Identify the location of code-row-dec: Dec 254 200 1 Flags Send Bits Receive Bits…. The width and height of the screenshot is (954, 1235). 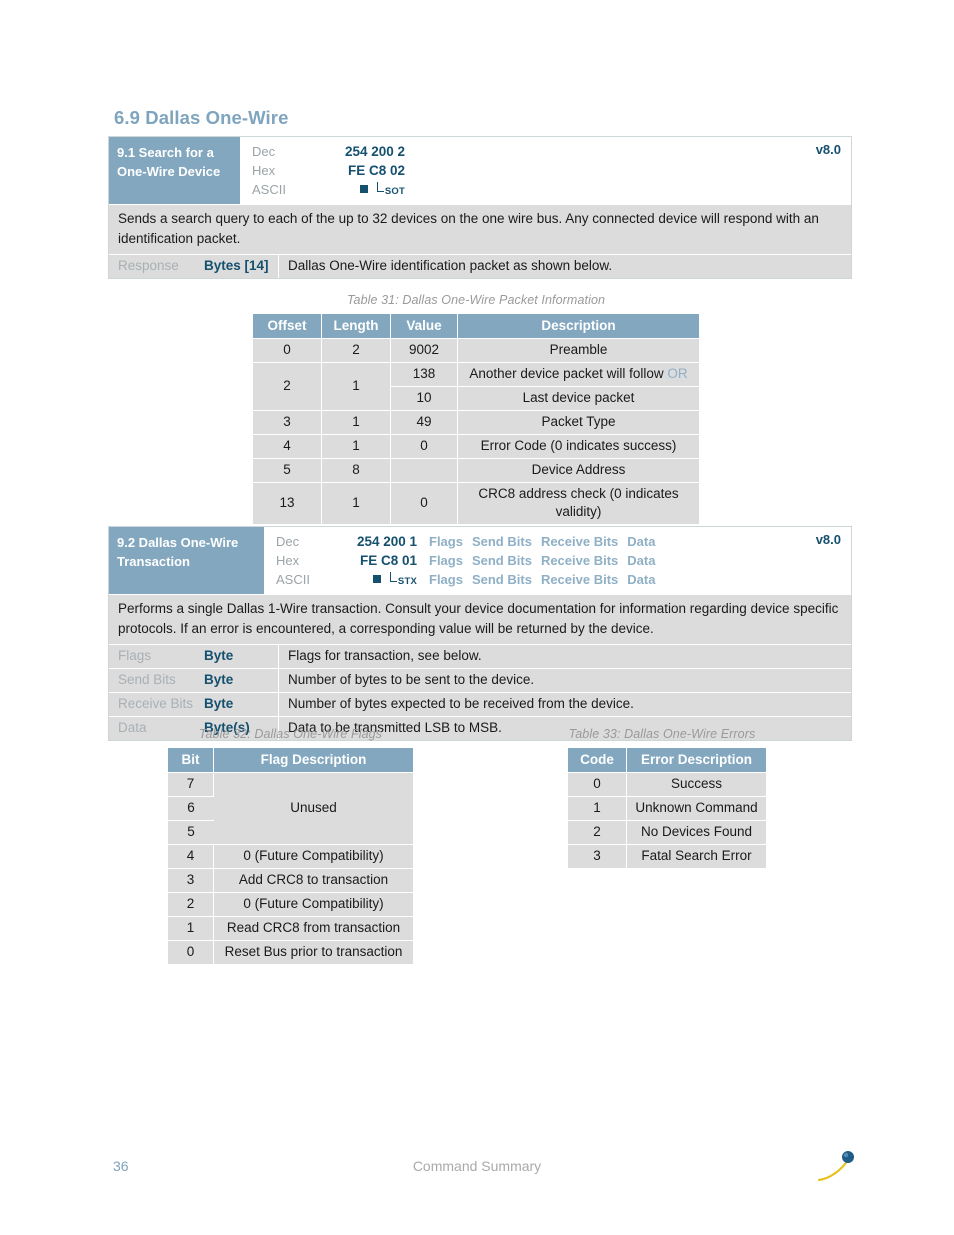
(557, 541).